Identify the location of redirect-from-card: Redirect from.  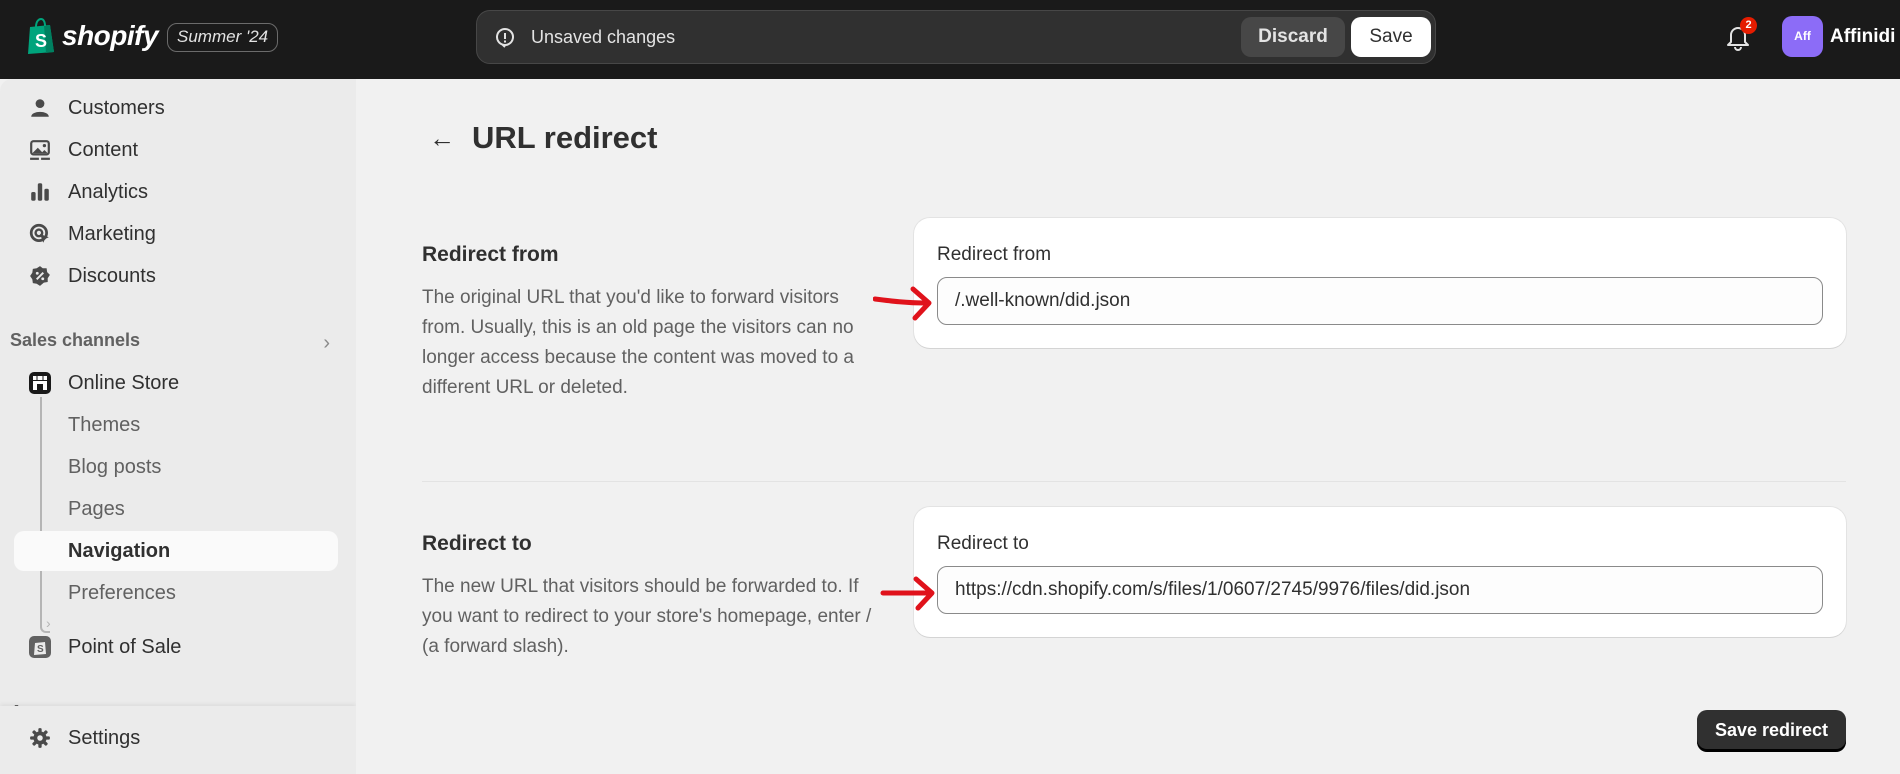
(1380, 283).